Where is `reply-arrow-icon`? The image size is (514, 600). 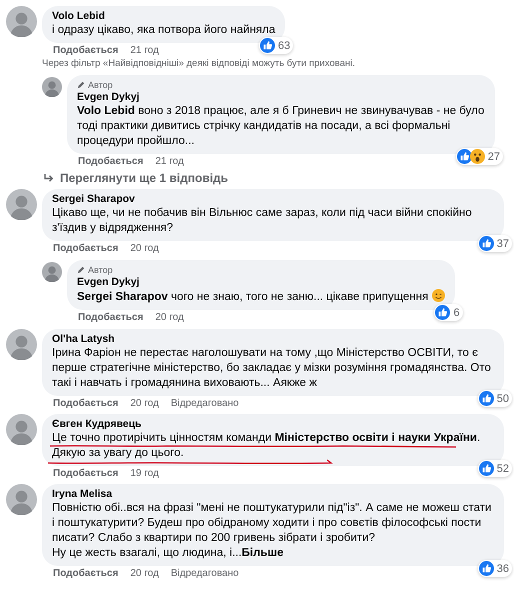
reply-arrow-icon is located at coordinates (49, 178).